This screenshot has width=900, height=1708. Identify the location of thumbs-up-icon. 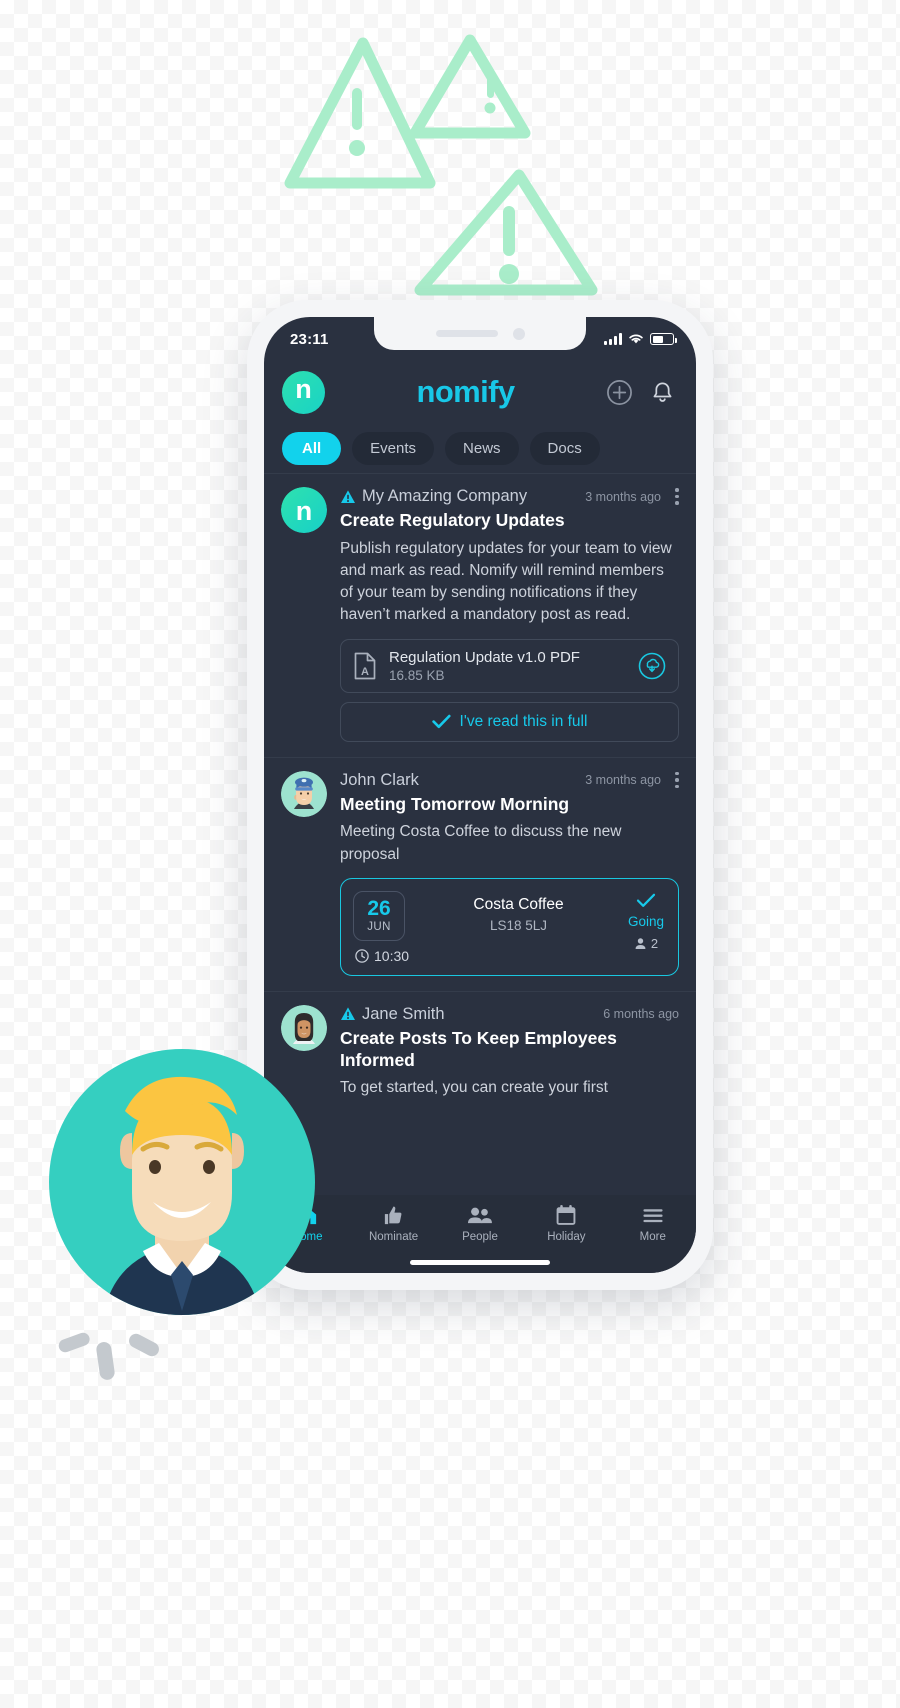
(393, 1215).